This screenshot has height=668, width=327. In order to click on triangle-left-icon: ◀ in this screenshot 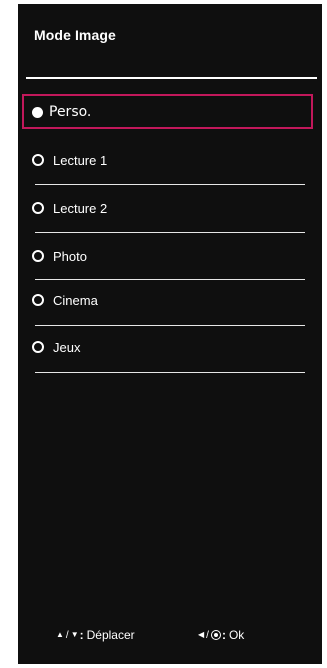, I will do `click(201, 634)`.